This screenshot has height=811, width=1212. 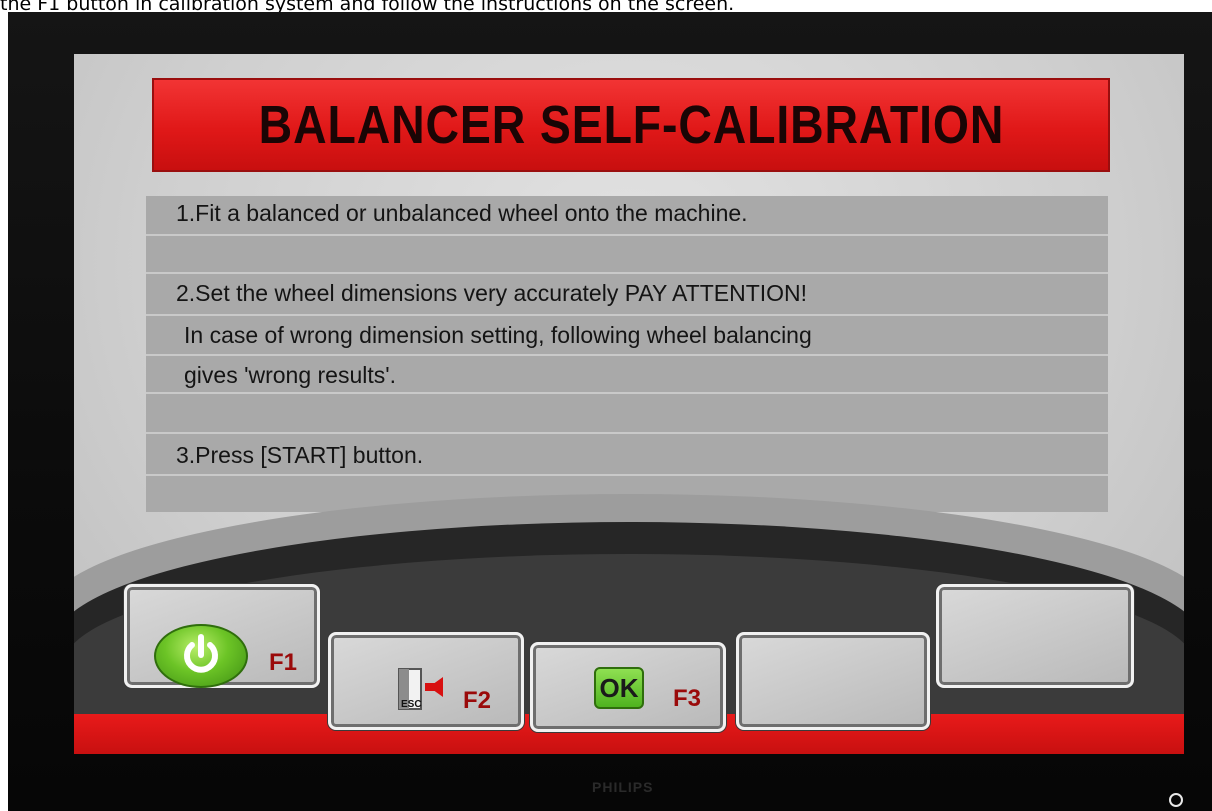 I want to click on f1-button: F1, so click(x=222, y=636).